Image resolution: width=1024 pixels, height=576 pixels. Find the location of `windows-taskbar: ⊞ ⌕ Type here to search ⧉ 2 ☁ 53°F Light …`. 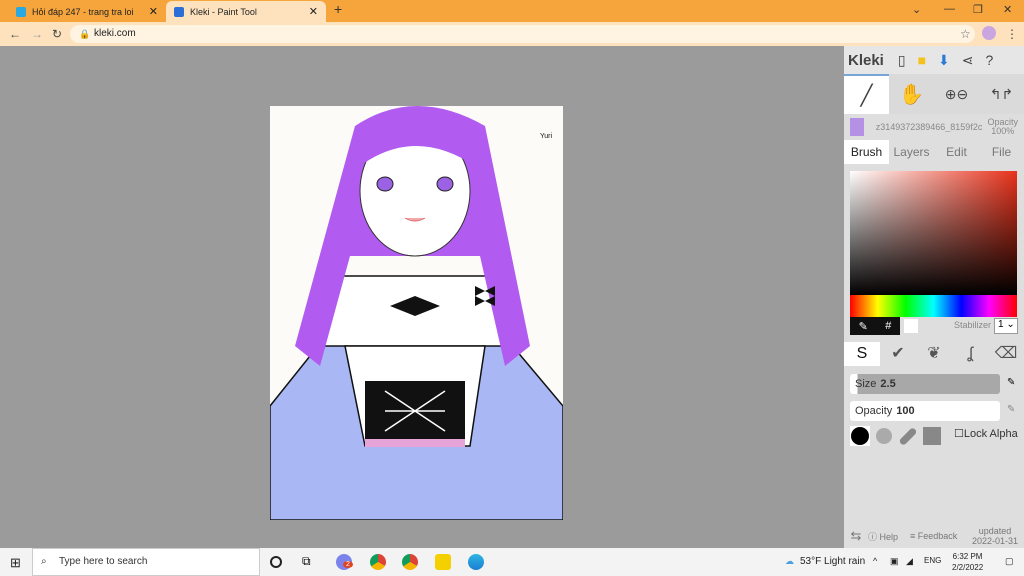

windows-taskbar: ⊞ ⌕ Type here to search ⧉ 2 ☁ 53°F Light … is located at coordinates (512, 562).